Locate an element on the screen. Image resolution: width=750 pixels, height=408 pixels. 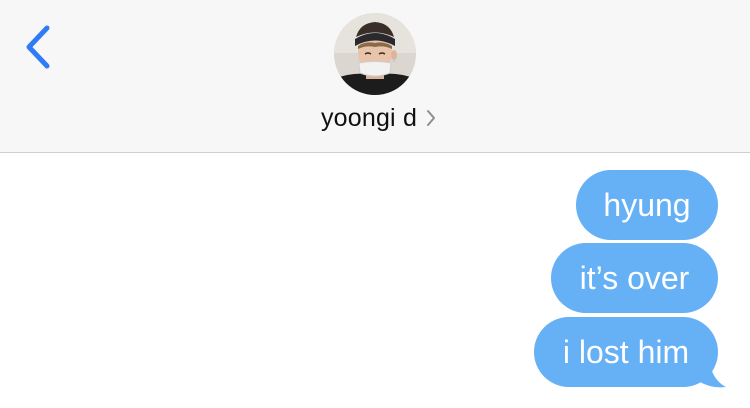
outgoing-message-bubble: i lost him is located at coordinates (626, 352).